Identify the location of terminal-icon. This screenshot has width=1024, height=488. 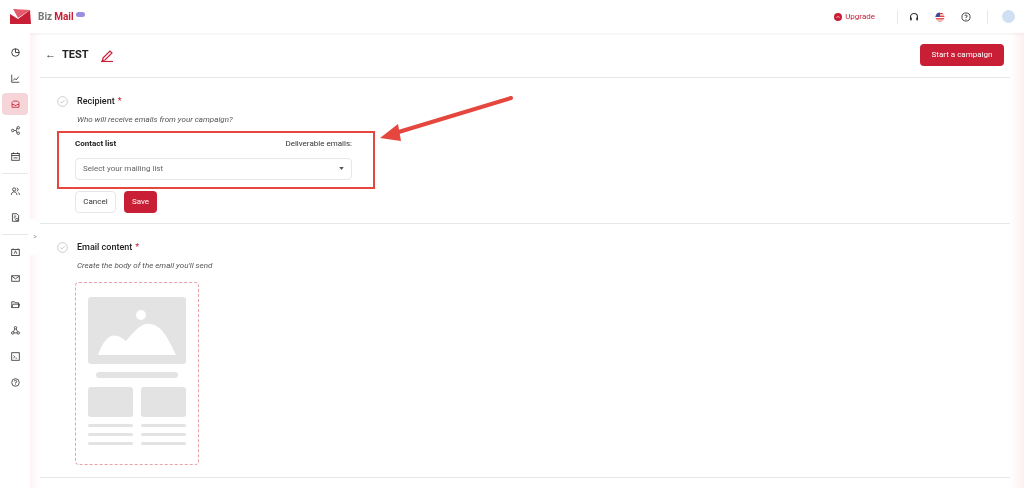
(15, 356).